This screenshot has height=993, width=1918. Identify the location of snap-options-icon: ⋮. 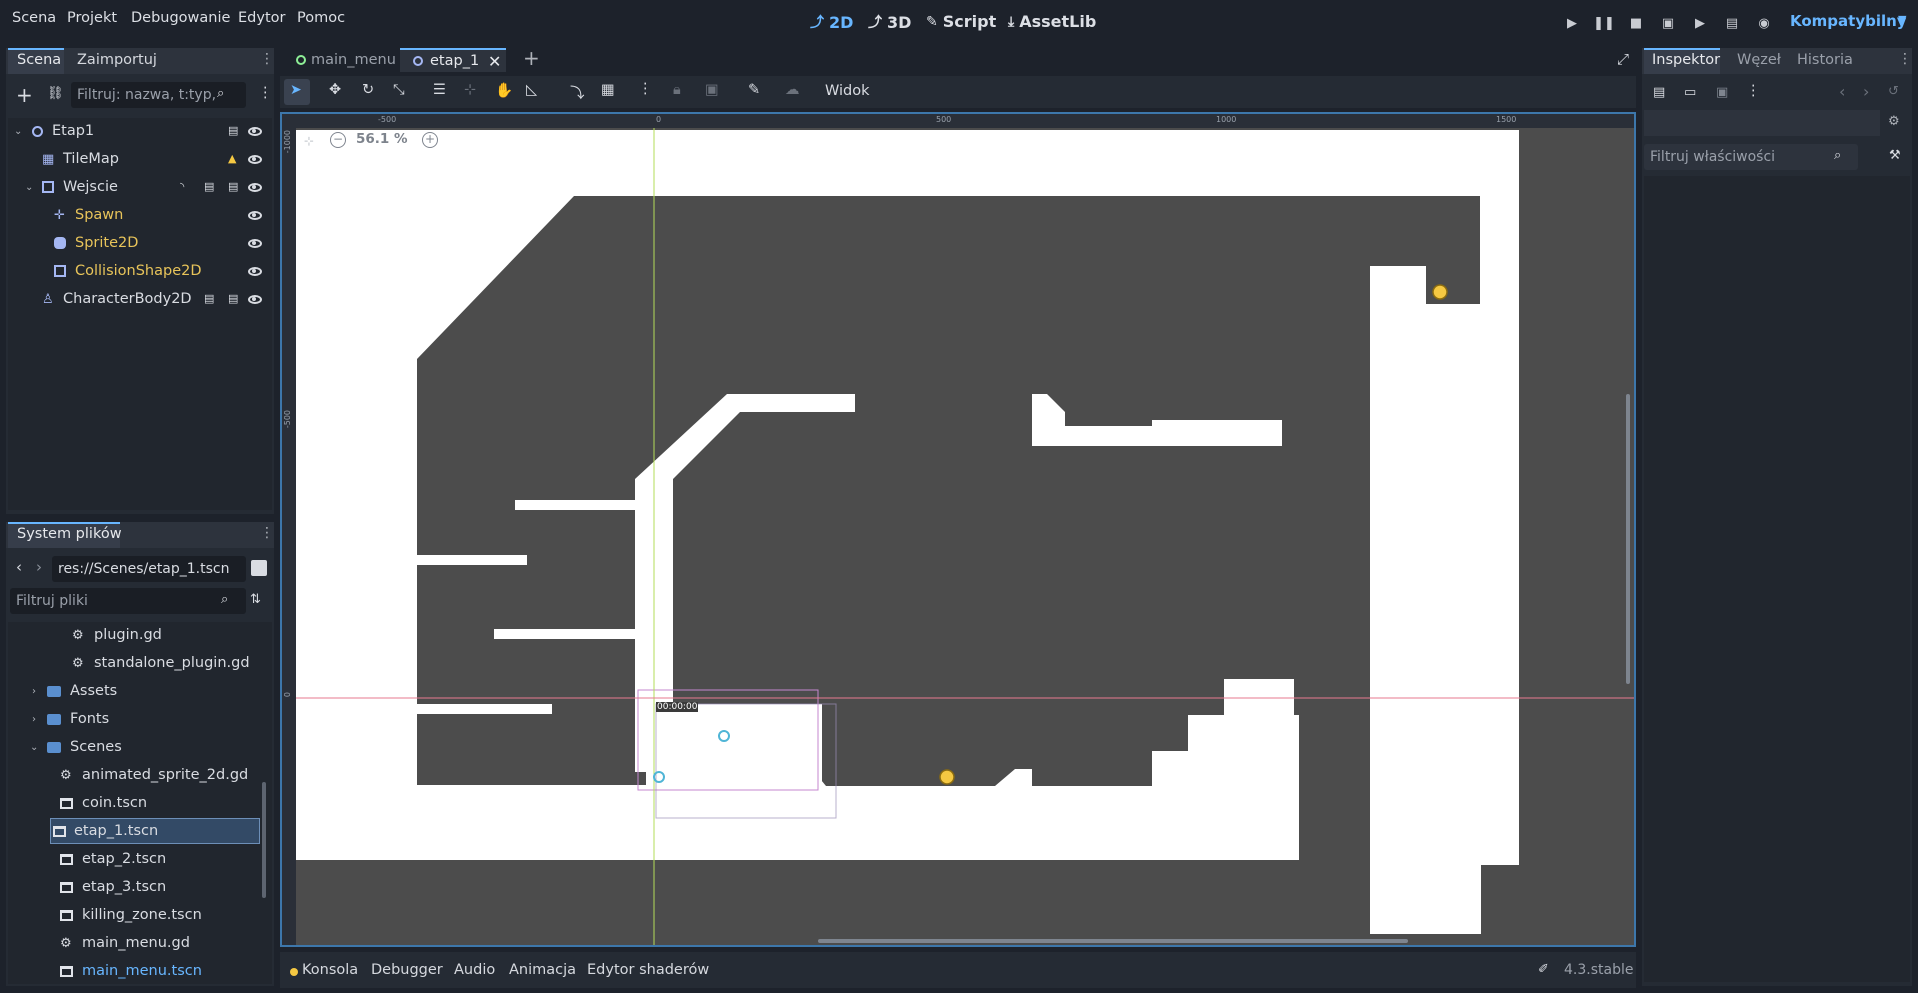
(645, 89).